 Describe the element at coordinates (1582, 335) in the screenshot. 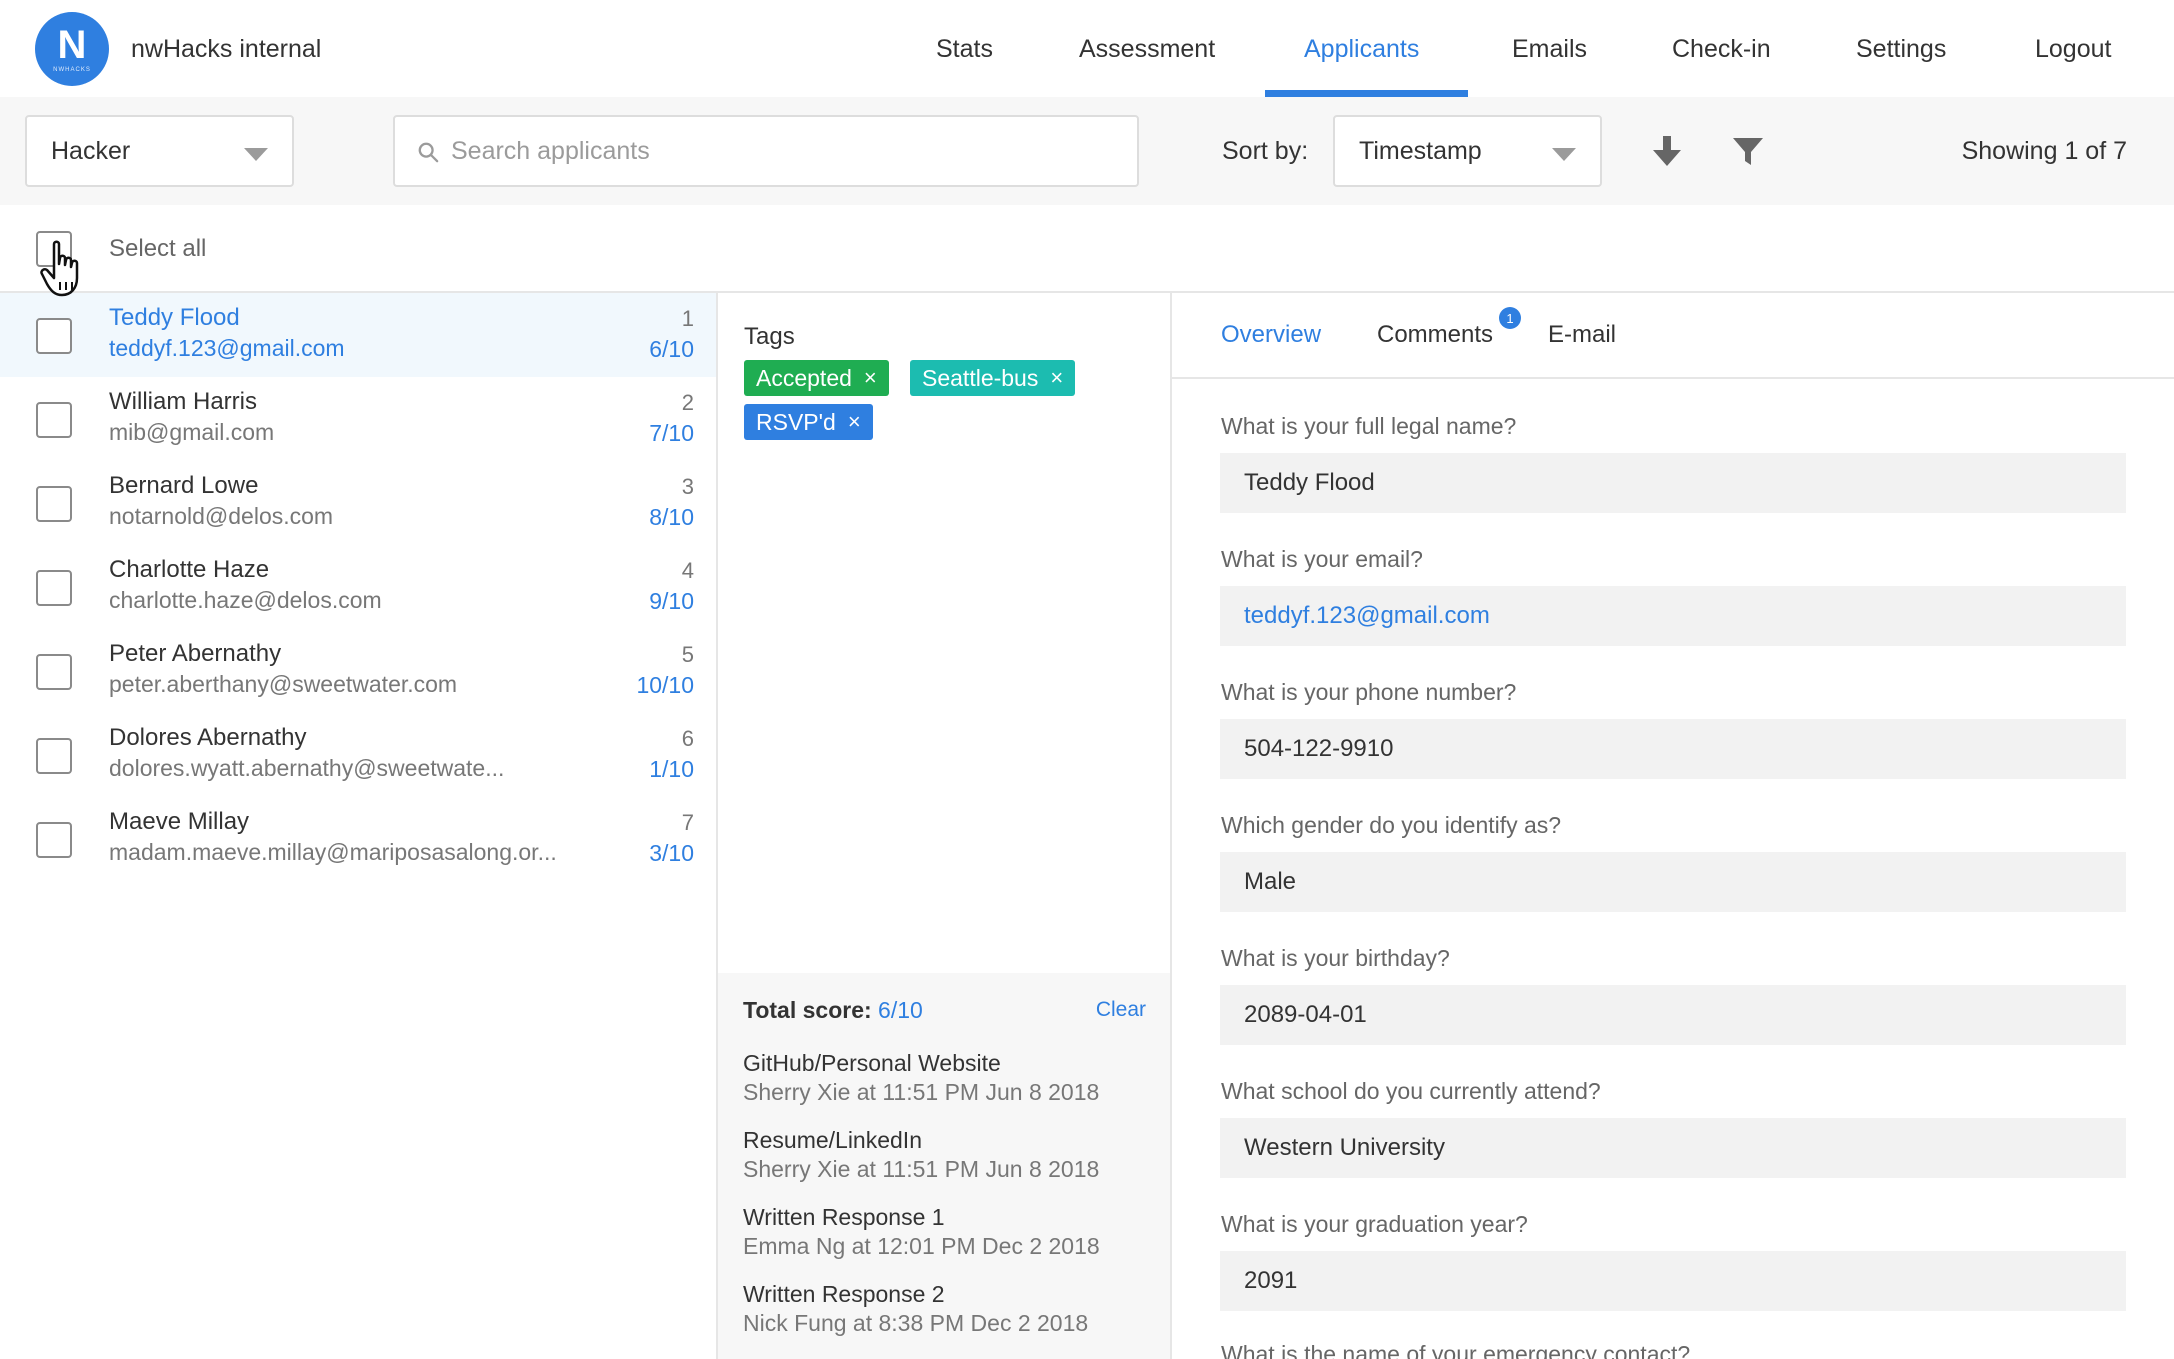

I see `tab-email: E-mail` at that location.